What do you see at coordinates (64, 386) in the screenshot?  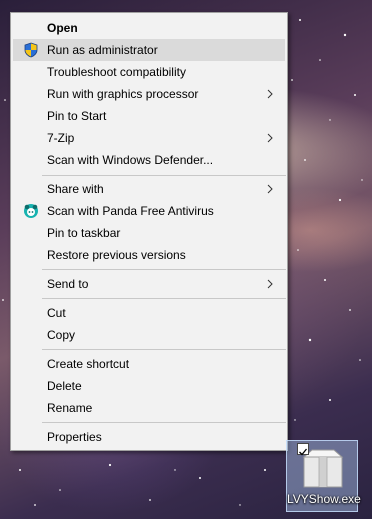 I see `menu-item-label: Delete` at bounding box center [64, 386].